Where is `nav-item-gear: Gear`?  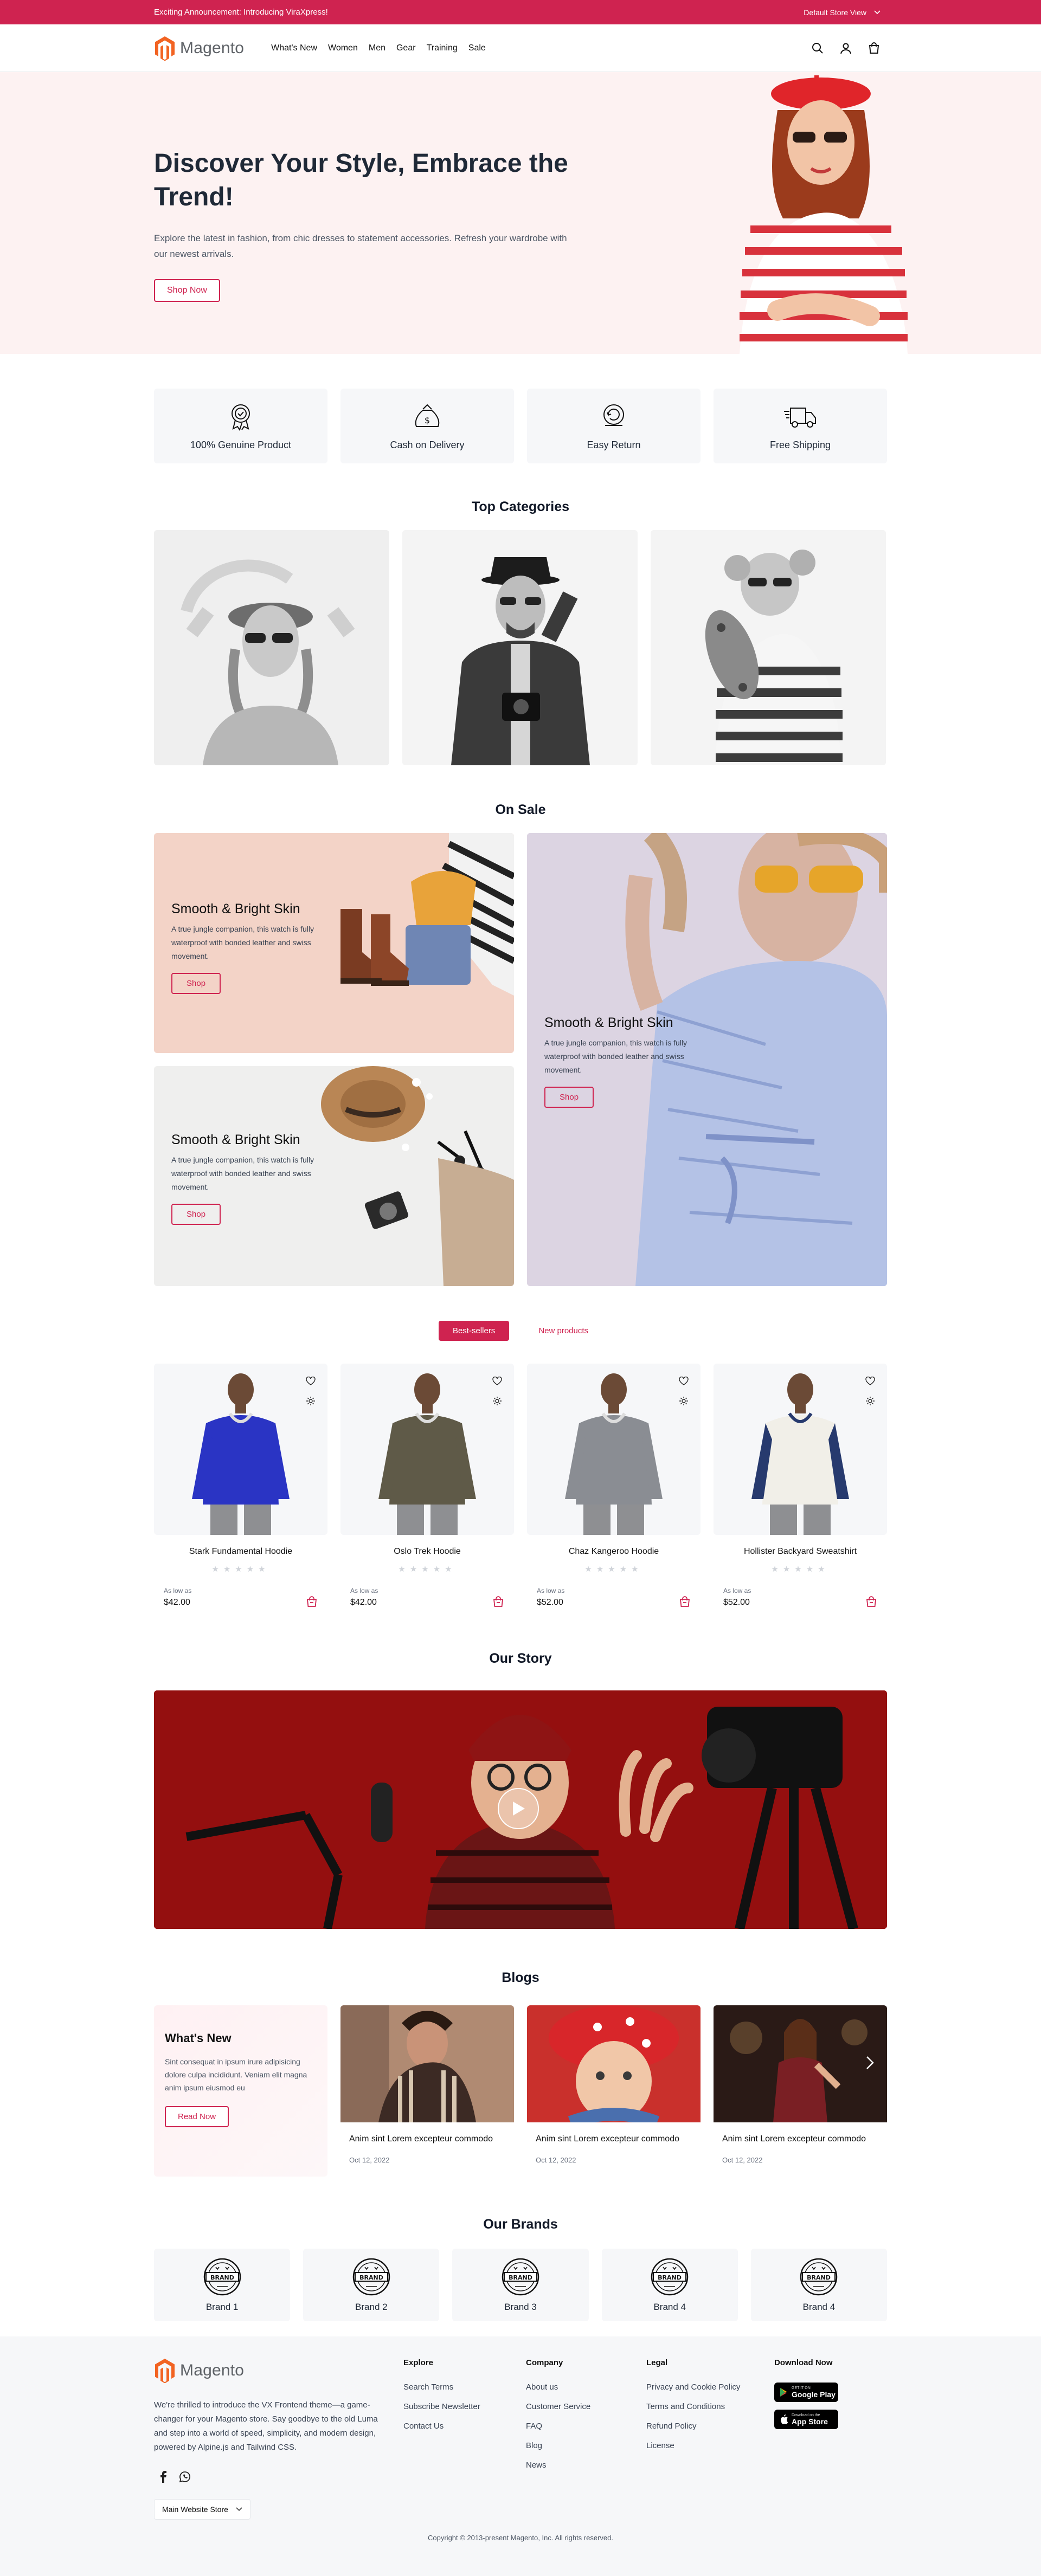 nav-item-gear: Gear is located at coordinates (406, 48).